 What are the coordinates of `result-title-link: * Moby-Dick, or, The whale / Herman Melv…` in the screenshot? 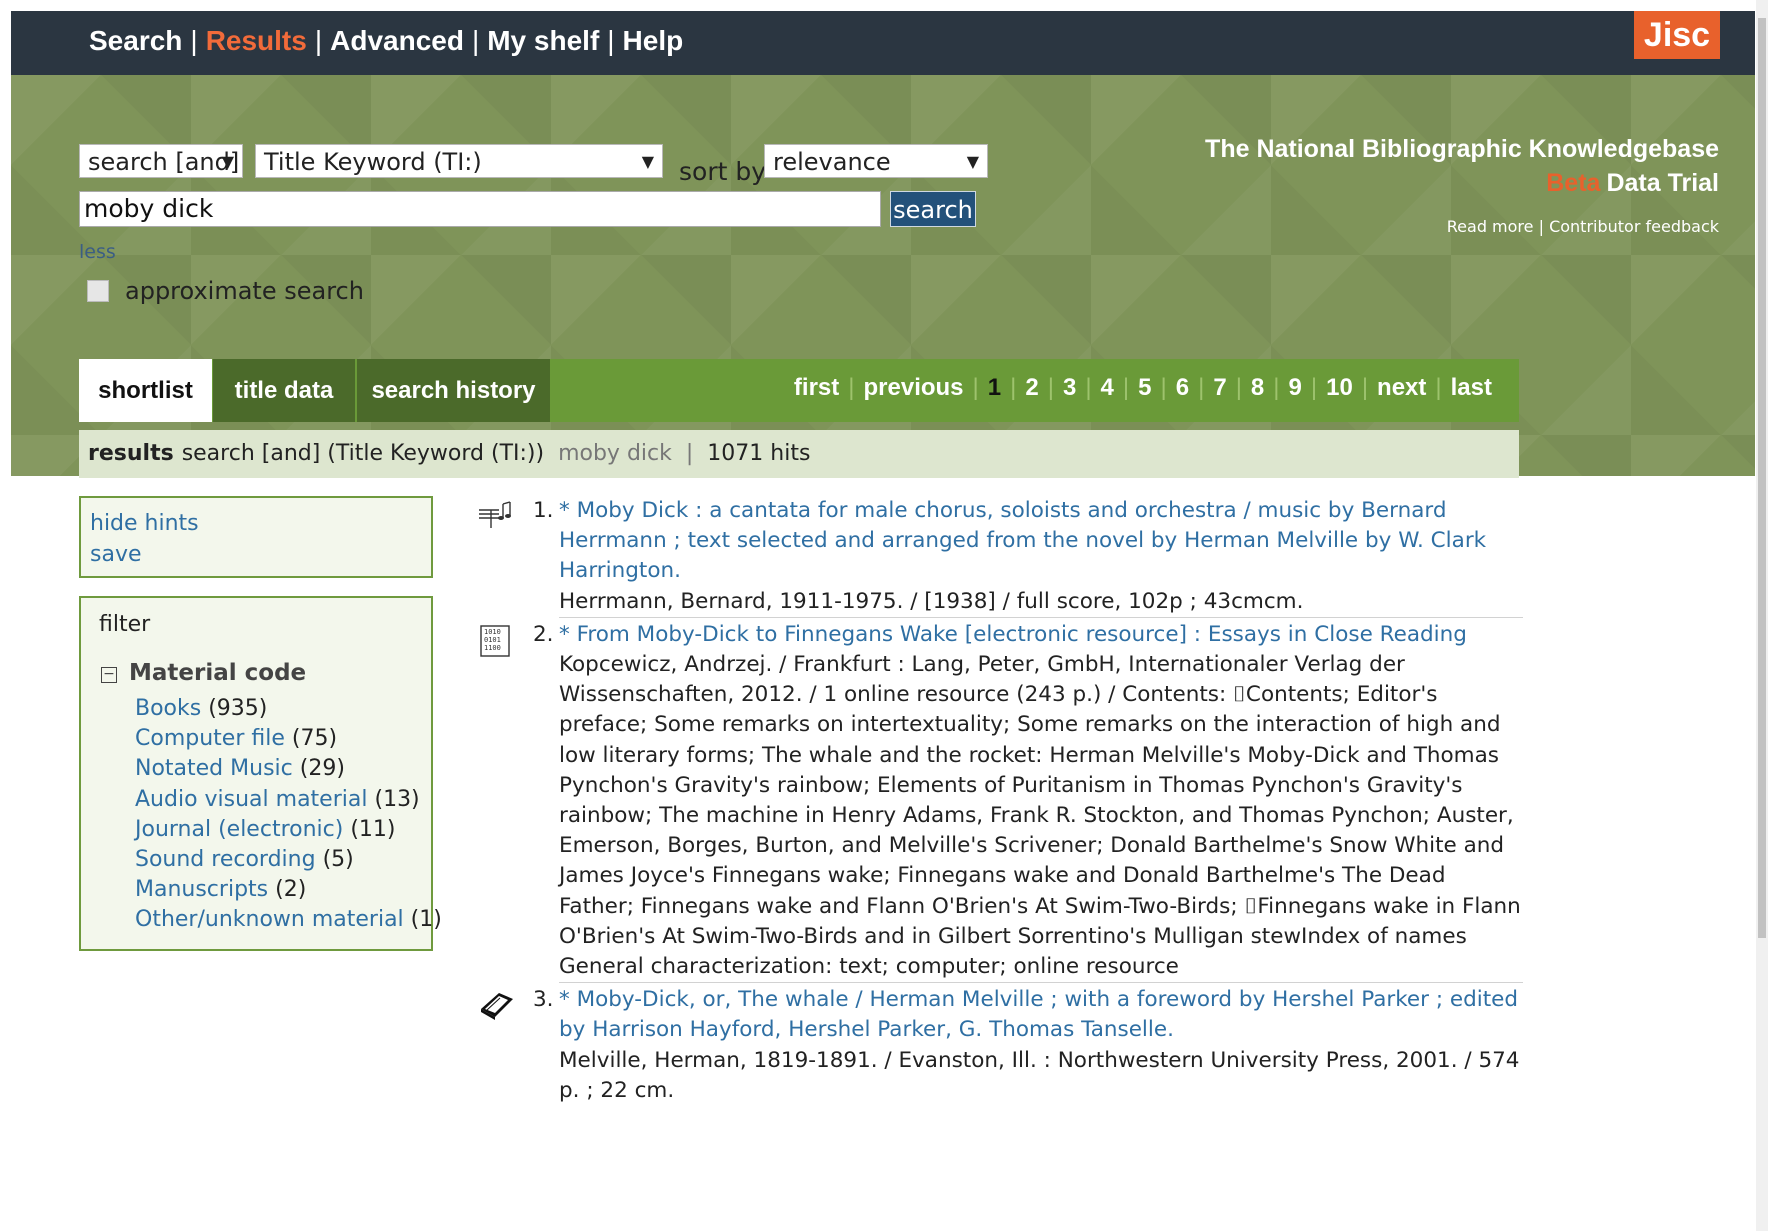 It's located at (1038, 1014).